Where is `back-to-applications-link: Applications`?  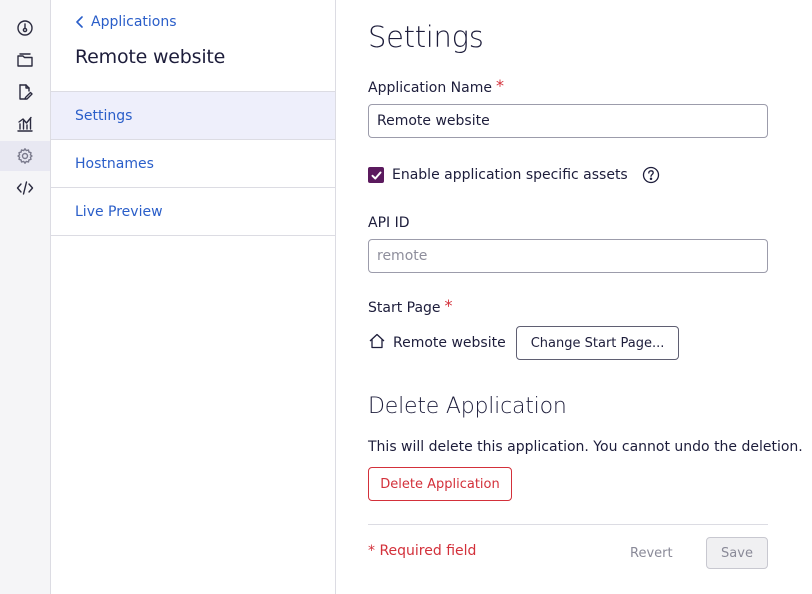 back-to-applications-link: Applications is located at coordinates (126, 22).